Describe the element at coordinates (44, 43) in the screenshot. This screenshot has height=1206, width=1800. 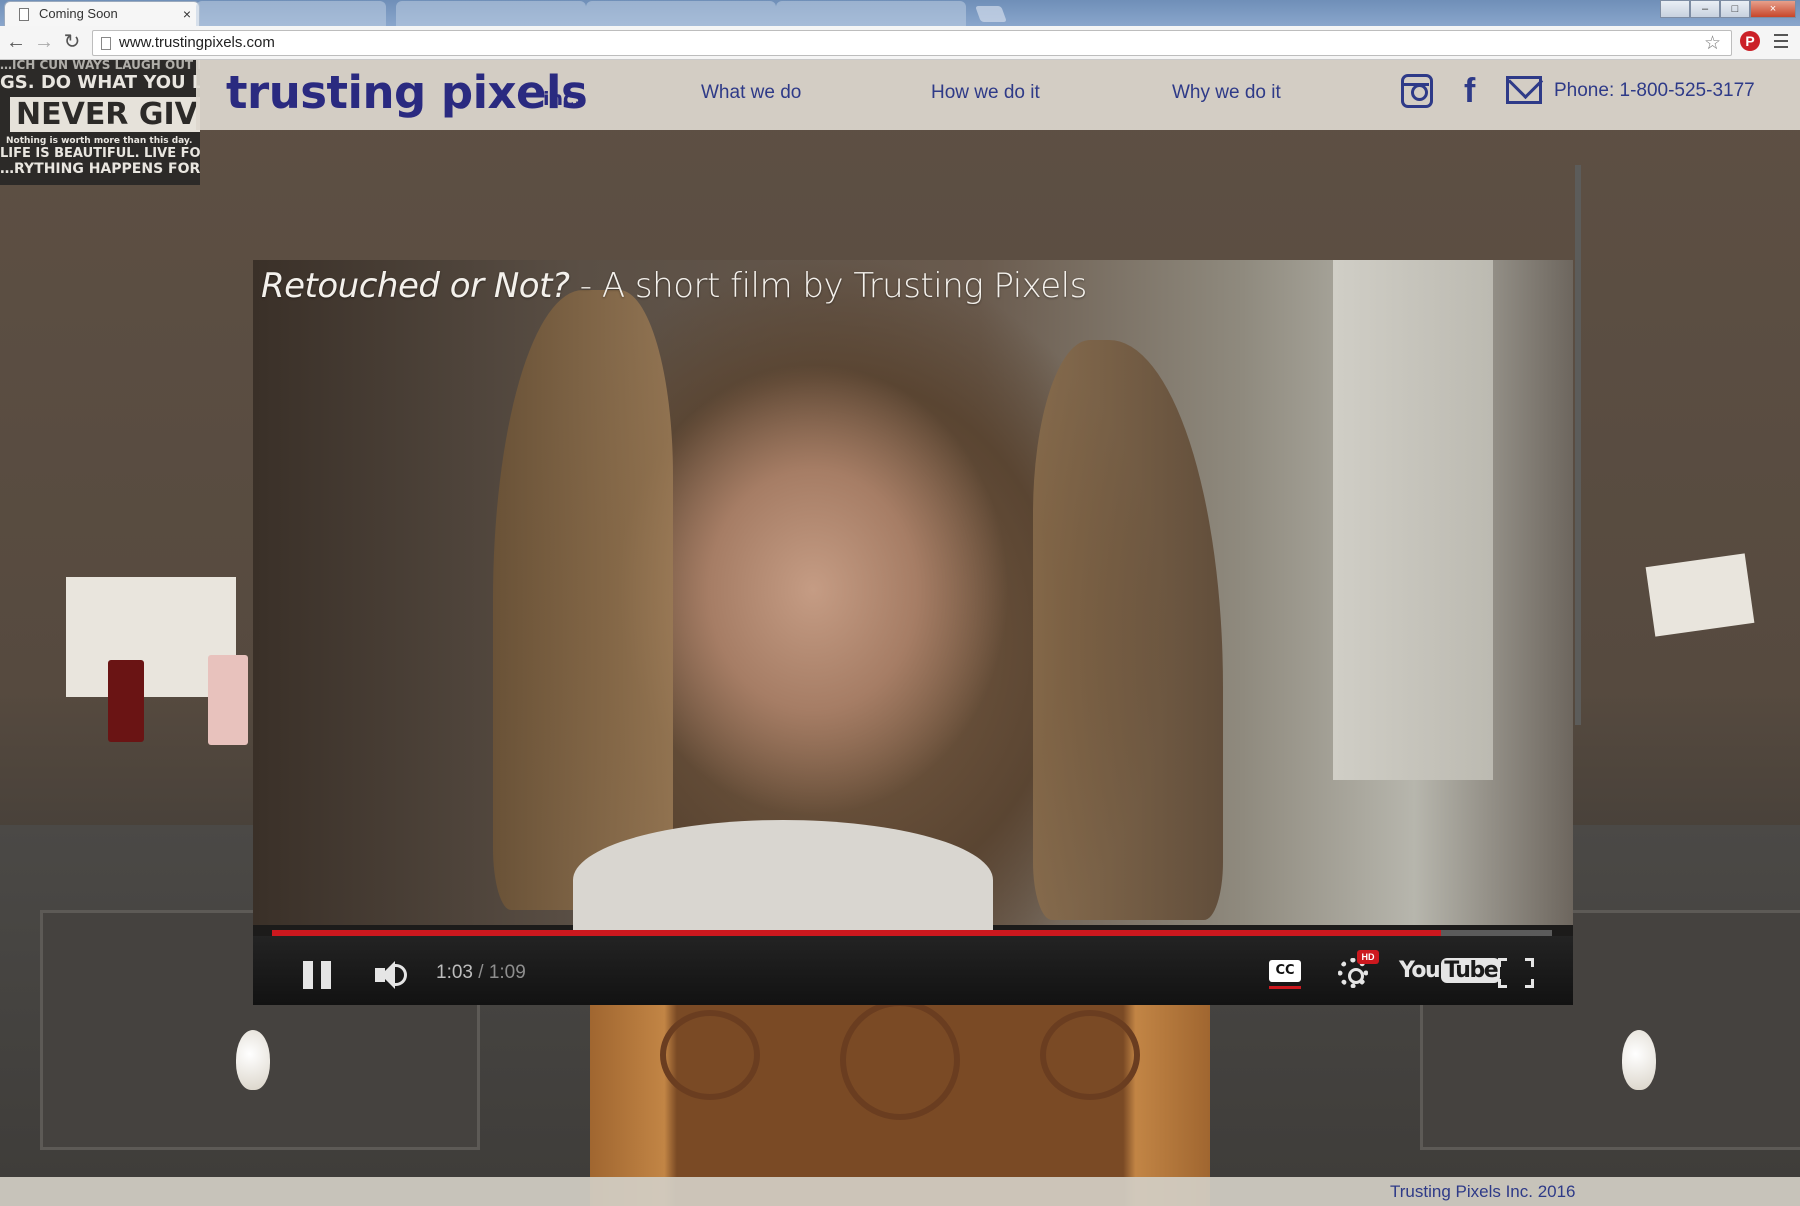
I see `forward-arrow-icon: →` at that location.